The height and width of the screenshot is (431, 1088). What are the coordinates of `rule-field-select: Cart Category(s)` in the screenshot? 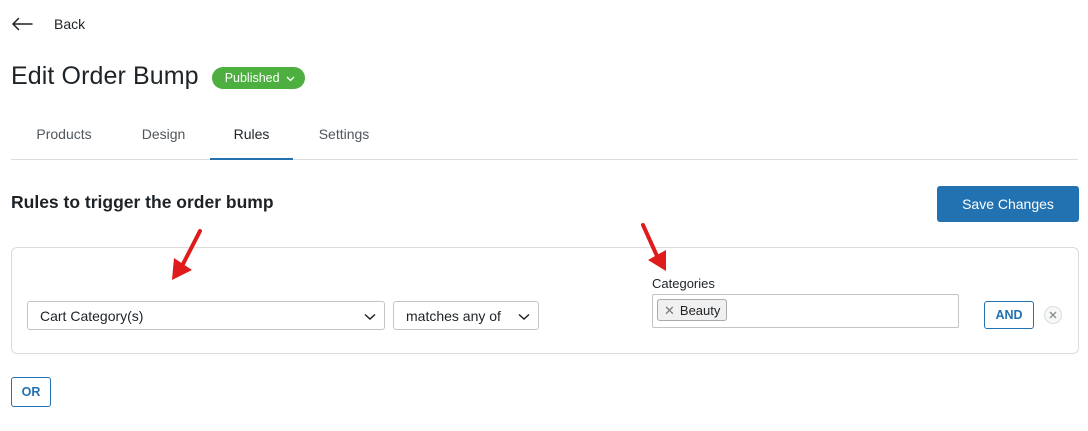 It's located at (206, 315).